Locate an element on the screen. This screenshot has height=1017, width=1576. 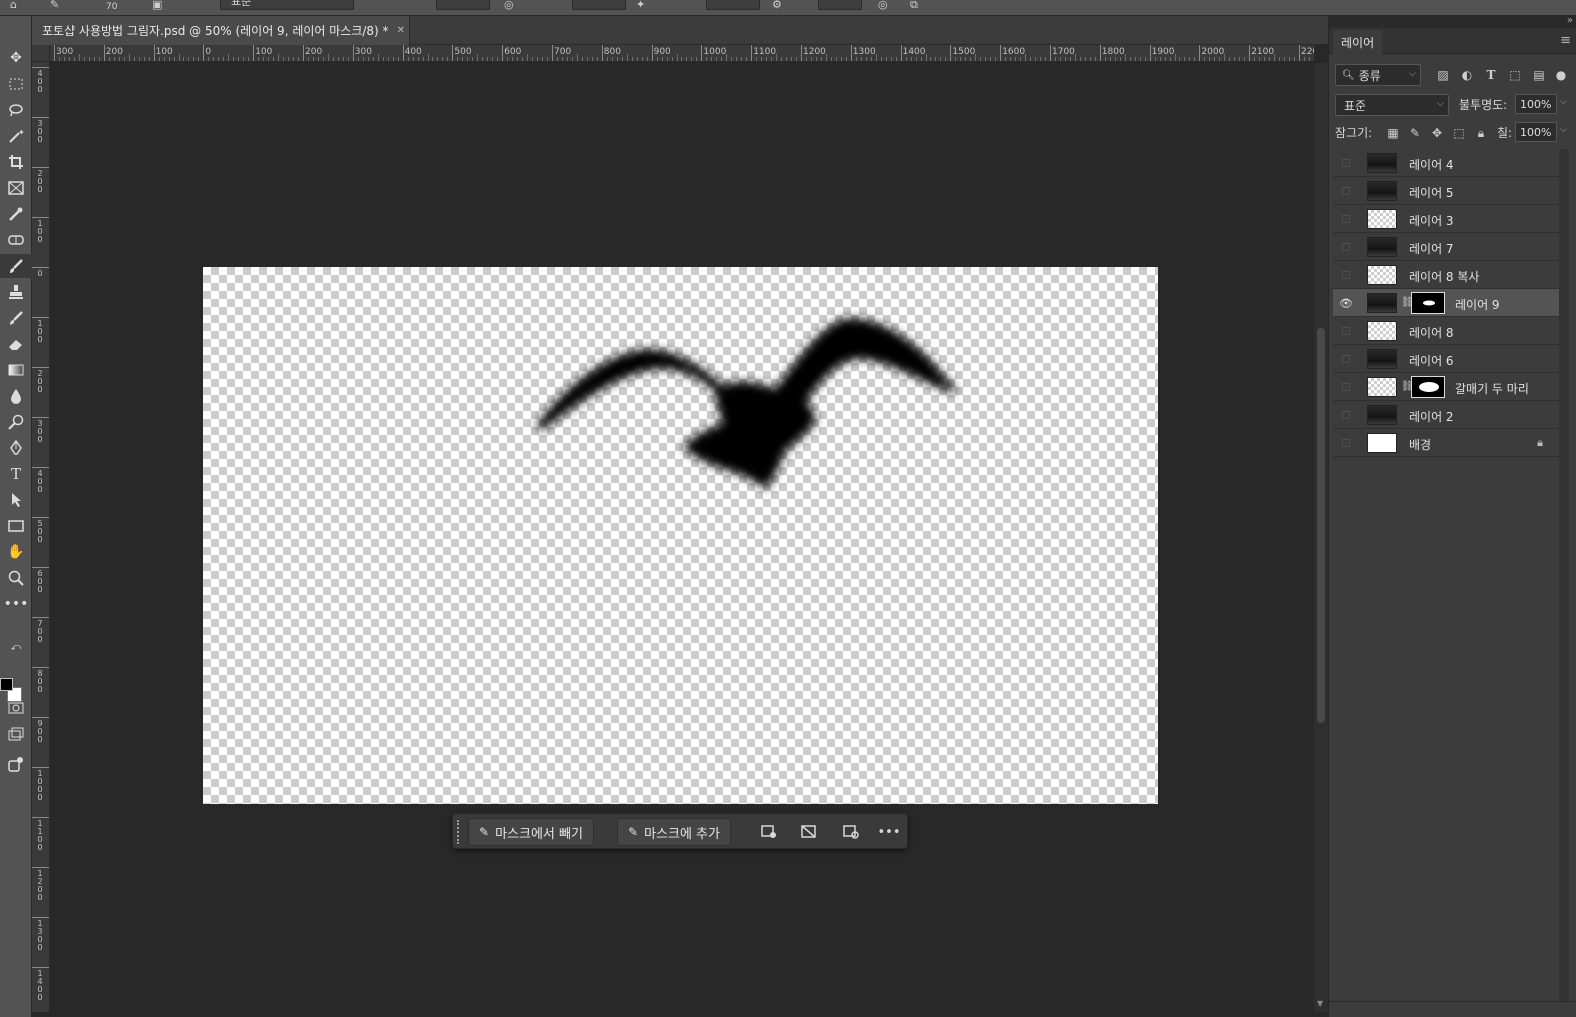
layer-row: 레이어 4 is located at coordinates (1446, 163).